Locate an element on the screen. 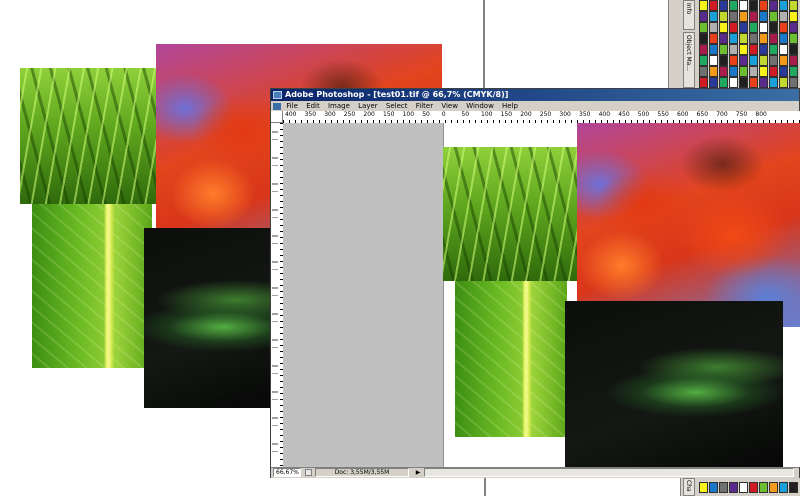 Image resolution: width=800 pixels, height=496 pixels. menu-filter: Filter is located at coordinates (424, 106).